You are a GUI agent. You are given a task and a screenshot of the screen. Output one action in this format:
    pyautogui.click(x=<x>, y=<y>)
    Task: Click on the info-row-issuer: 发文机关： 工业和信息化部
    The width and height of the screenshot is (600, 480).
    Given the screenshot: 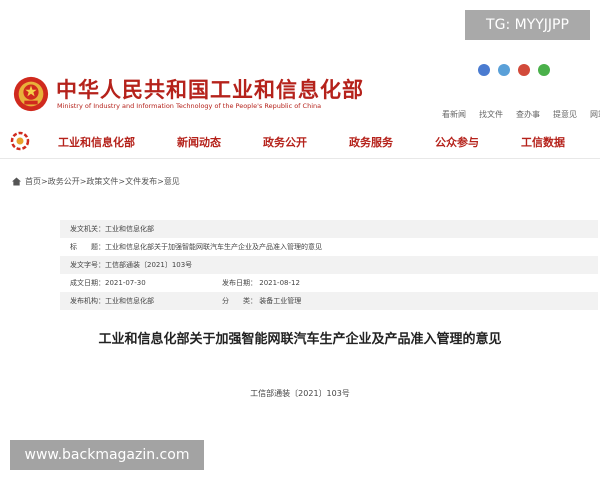 What is the action you would take?
    pyautogui.click(x=329, y=229)
    